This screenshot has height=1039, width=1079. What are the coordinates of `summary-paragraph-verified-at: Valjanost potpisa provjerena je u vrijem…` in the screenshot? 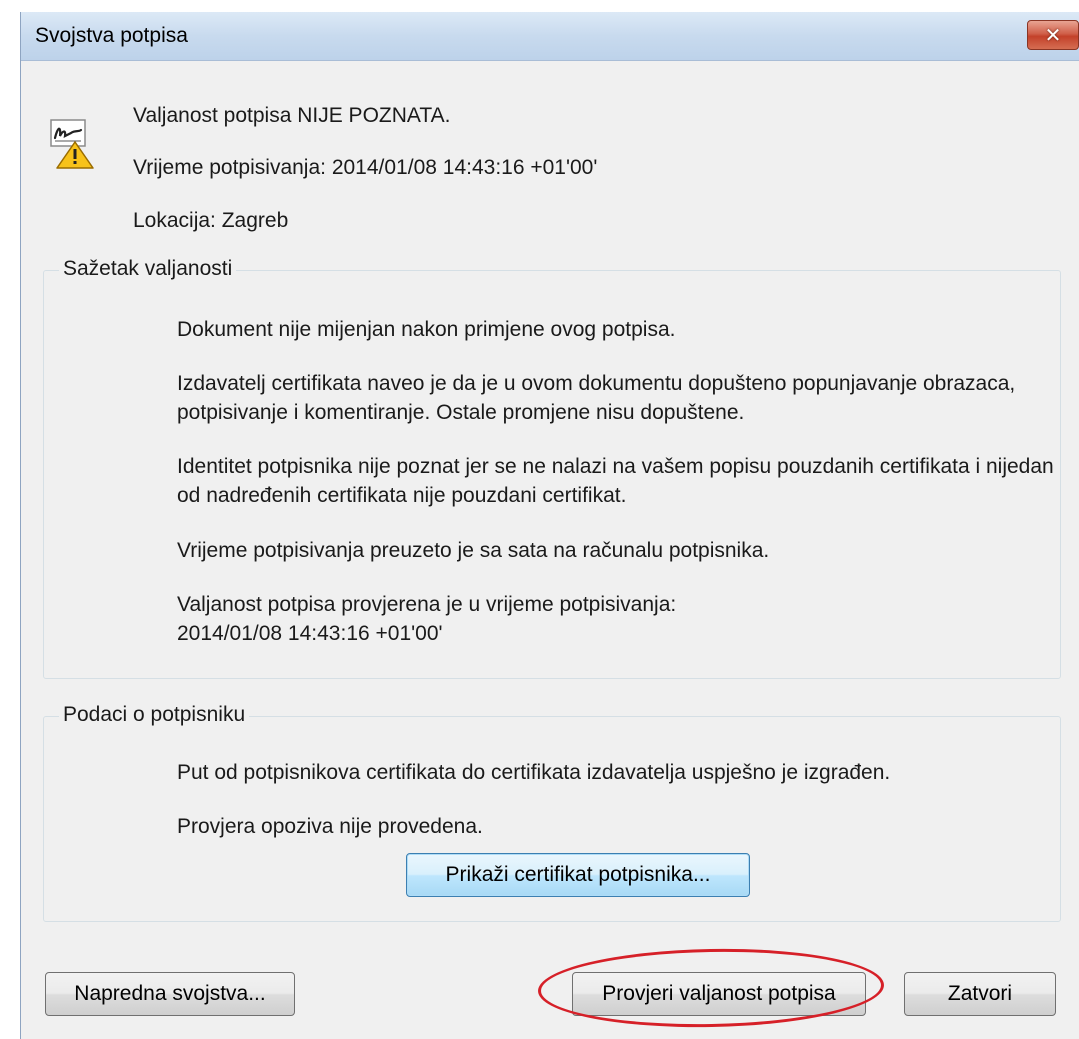 It's located at (427, 604).